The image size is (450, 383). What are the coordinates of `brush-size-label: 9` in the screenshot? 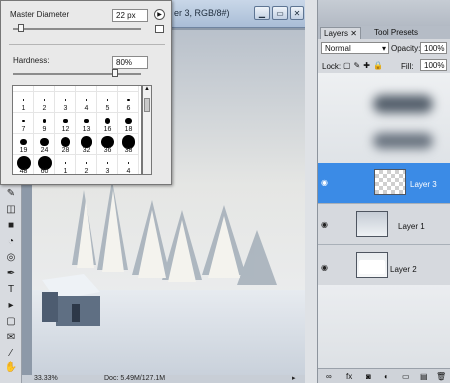 It's located at (44, 129).